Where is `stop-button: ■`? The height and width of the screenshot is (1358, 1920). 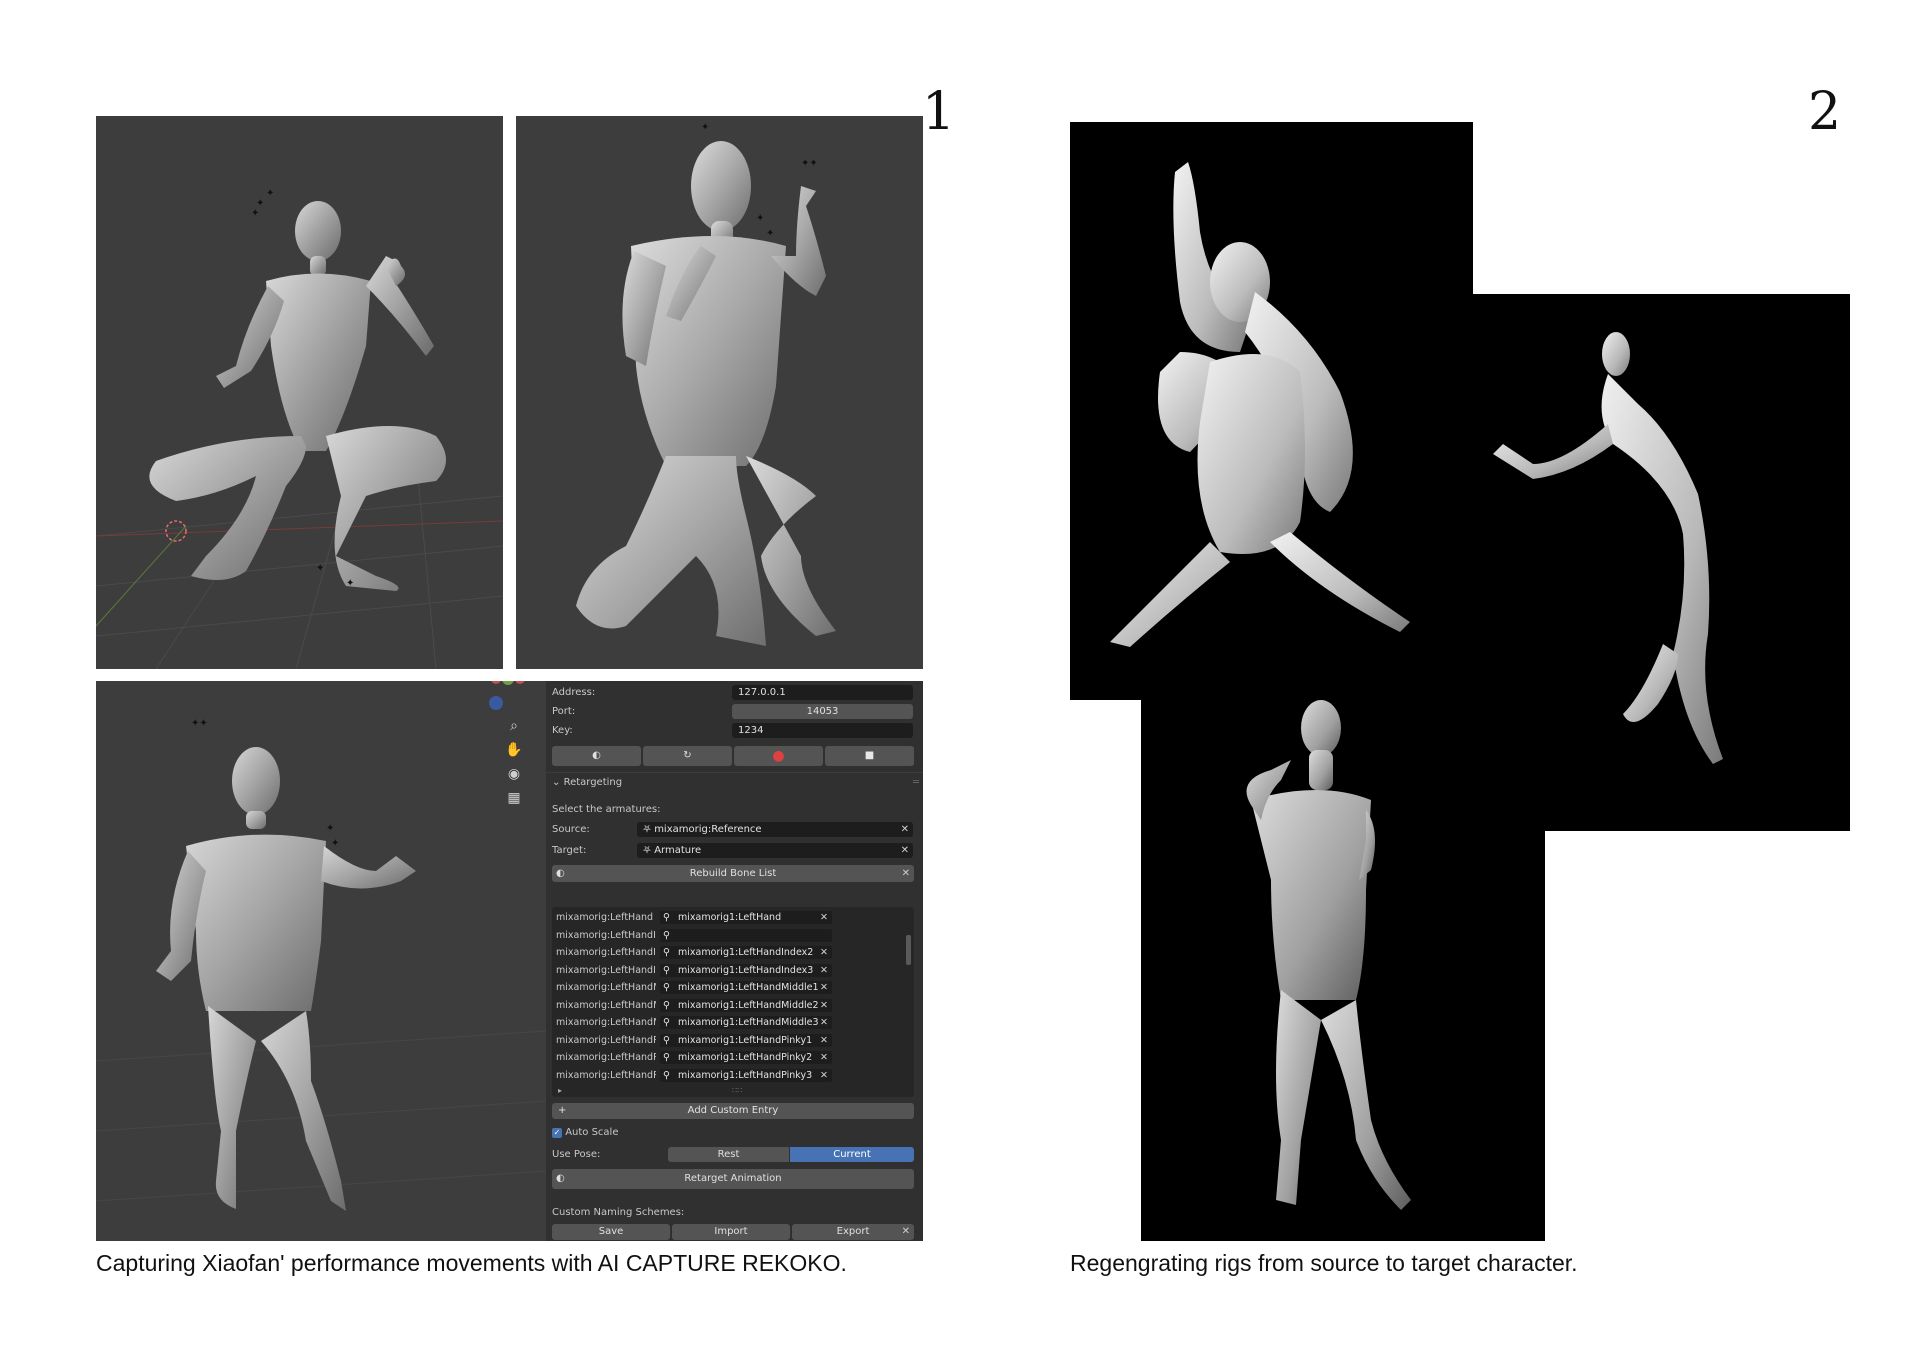
stop-button: ■ is located at coordinates (869, 756).